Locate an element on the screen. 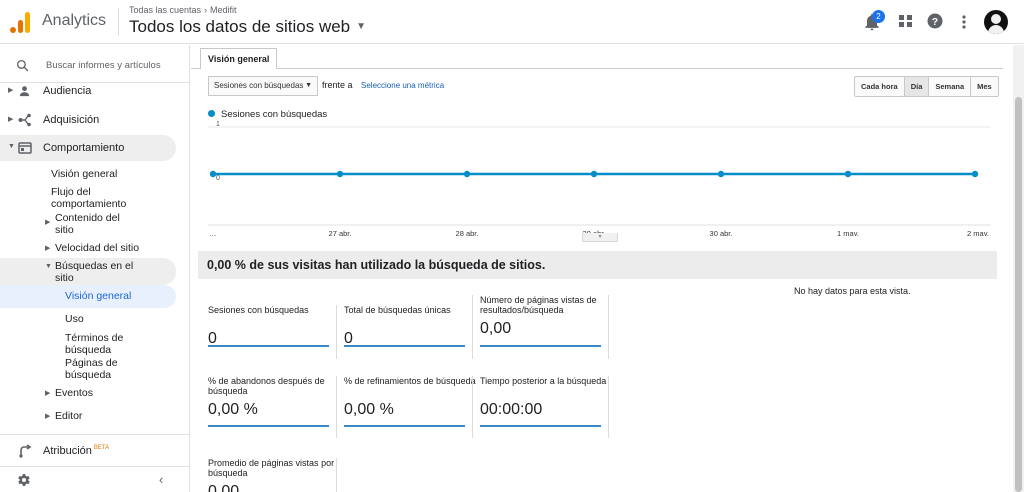 This screenshot has height=492, width=1024. metric-tile-refinements: % de refinamientos de búsqueda 0,00 % is located at coordinates (412, 401).